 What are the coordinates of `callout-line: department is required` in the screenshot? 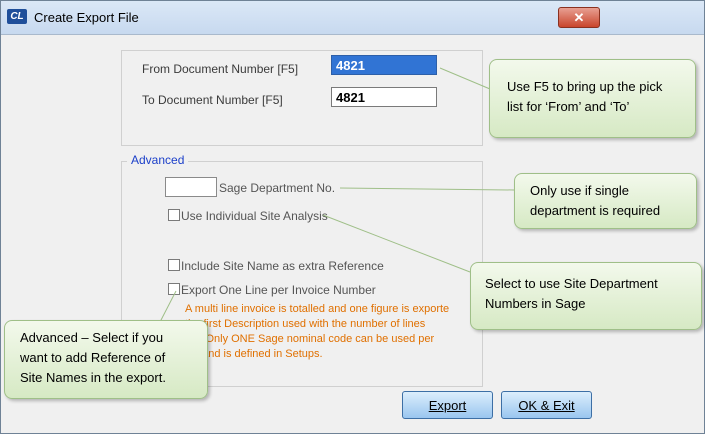 It's located at (595, 210).